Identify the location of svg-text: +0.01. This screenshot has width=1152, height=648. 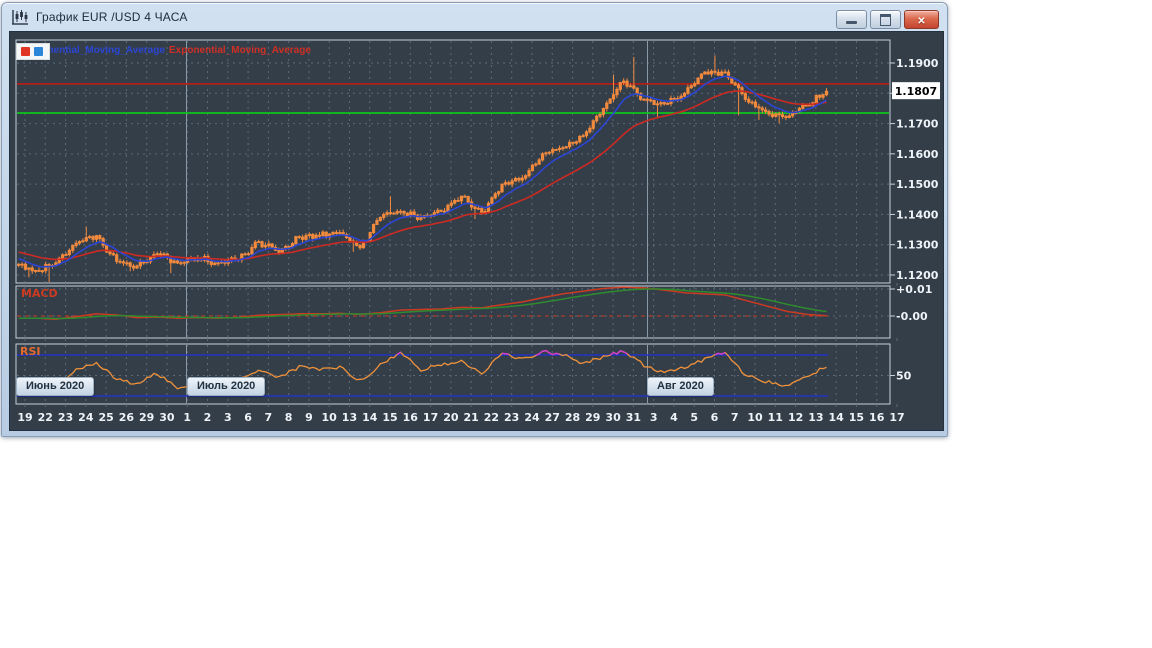
(914, 289).